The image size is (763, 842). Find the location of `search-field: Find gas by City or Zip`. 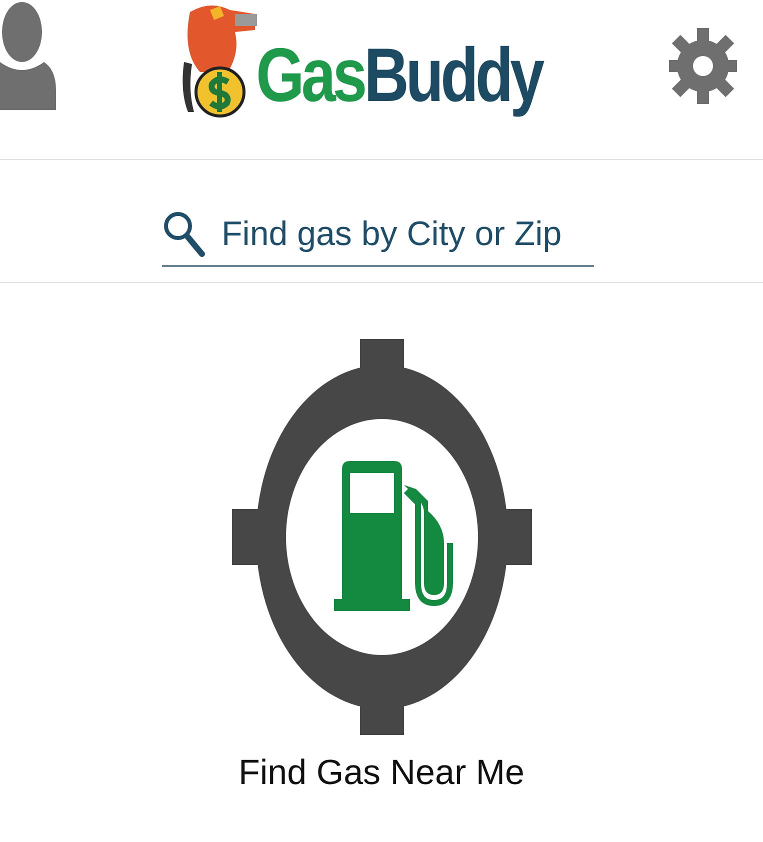

search-field: Find gas by City or Zip is located at coordinates (378, 235).